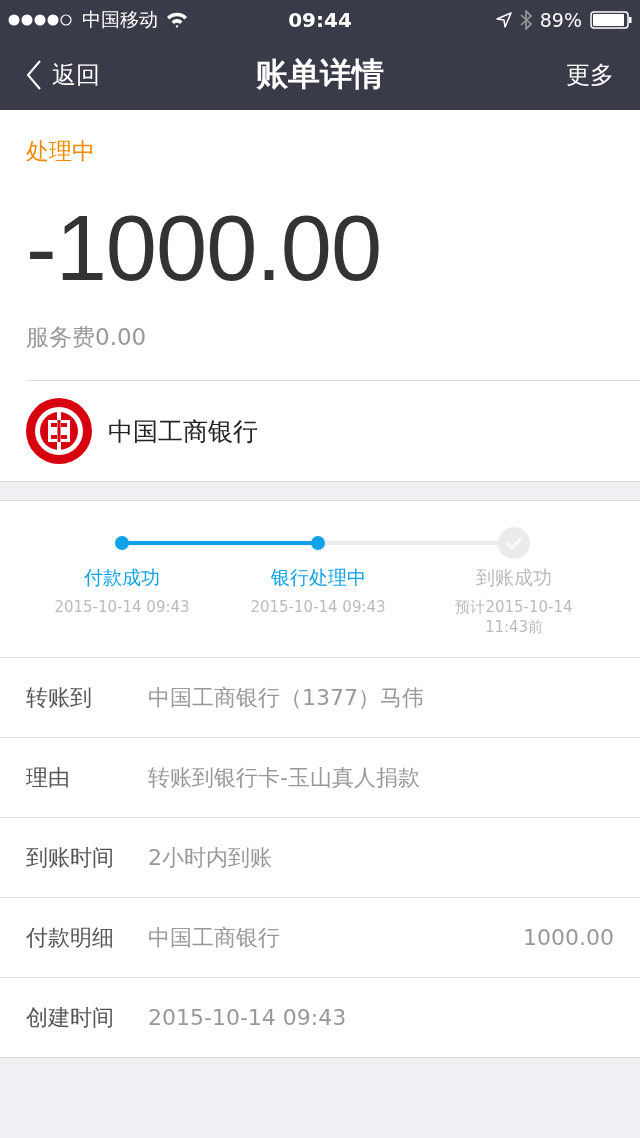 The height and width of the screenshot is (1138, 640). What do you see at coordinates (87, 337) in the screenshot?
I see `fee-text: 服务费0.00` at bounding box center [87, 337].